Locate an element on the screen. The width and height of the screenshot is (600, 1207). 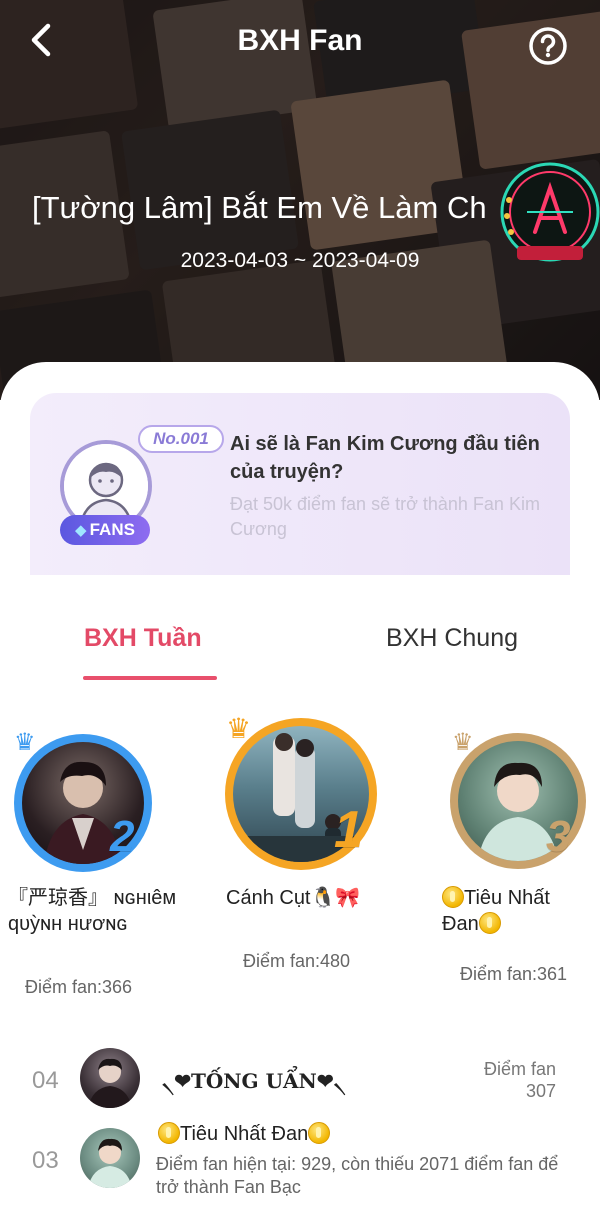
fans-badge-label: FANS is located at coordinates (112, 529).